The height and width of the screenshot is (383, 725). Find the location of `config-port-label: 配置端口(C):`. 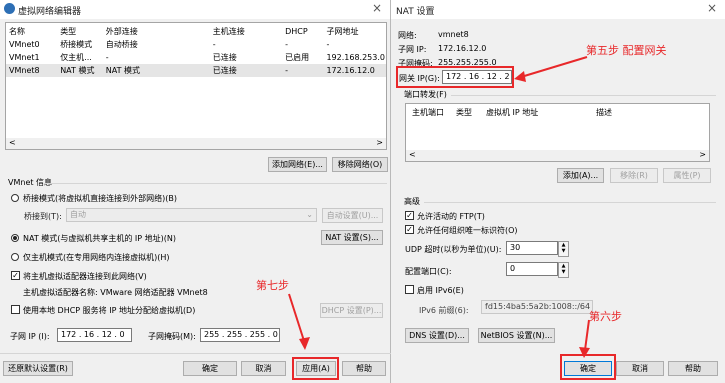

config-port-label: 配置端口(C): is located at coordinates (428, 271).